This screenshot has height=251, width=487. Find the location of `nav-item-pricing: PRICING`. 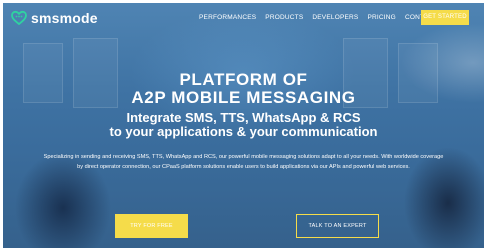

nav-item-pricing: PRICING is located at coordinates (381, 18).